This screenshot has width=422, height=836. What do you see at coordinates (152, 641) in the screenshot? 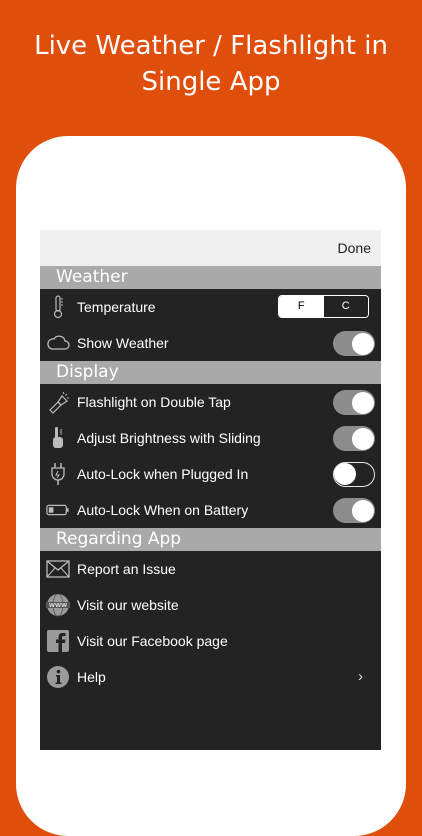
I see `visit-facebook-label: Visit our Facebook page` at bounding box center [152, 641].